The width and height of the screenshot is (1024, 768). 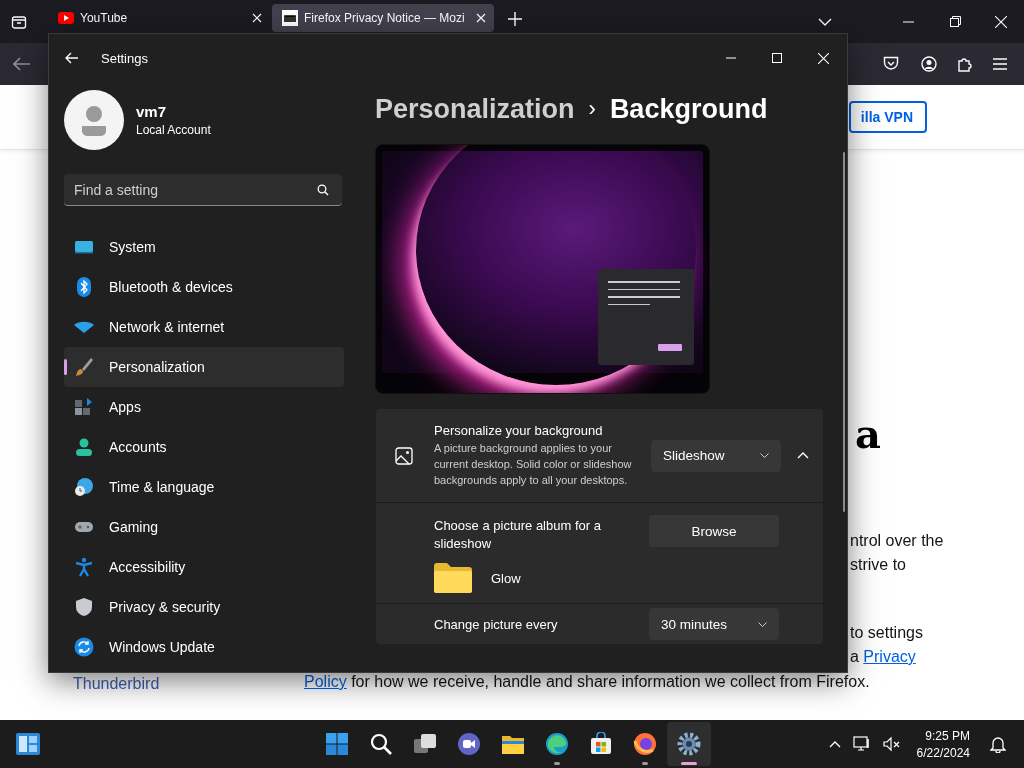 I want to click on account-type: Local Account, so click(x=173, y=130).